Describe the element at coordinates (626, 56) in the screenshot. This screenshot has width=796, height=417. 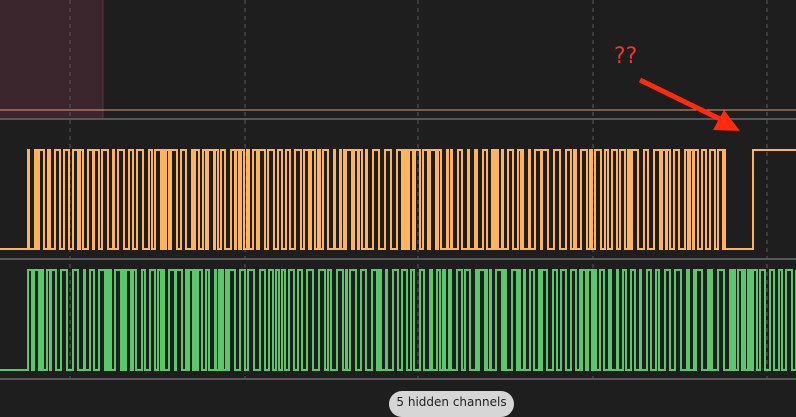
I see `annotation-text: ??` at that location.